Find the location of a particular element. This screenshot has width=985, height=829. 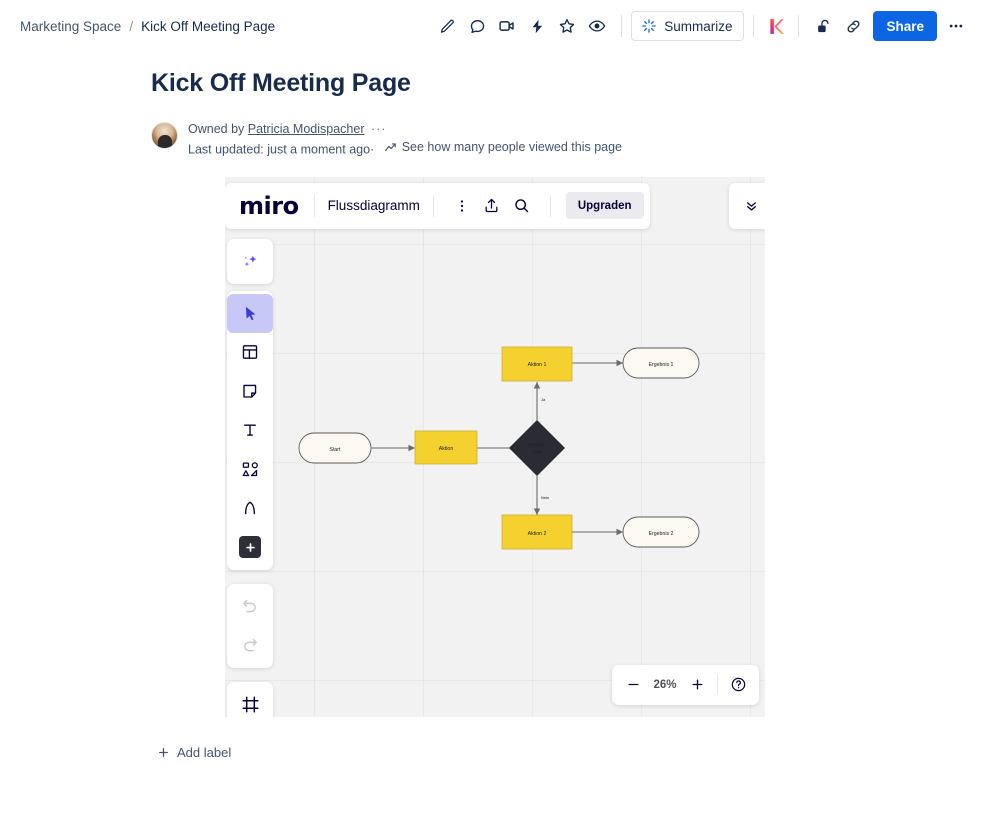

rail-group-main is located at coordinates (250, 430).